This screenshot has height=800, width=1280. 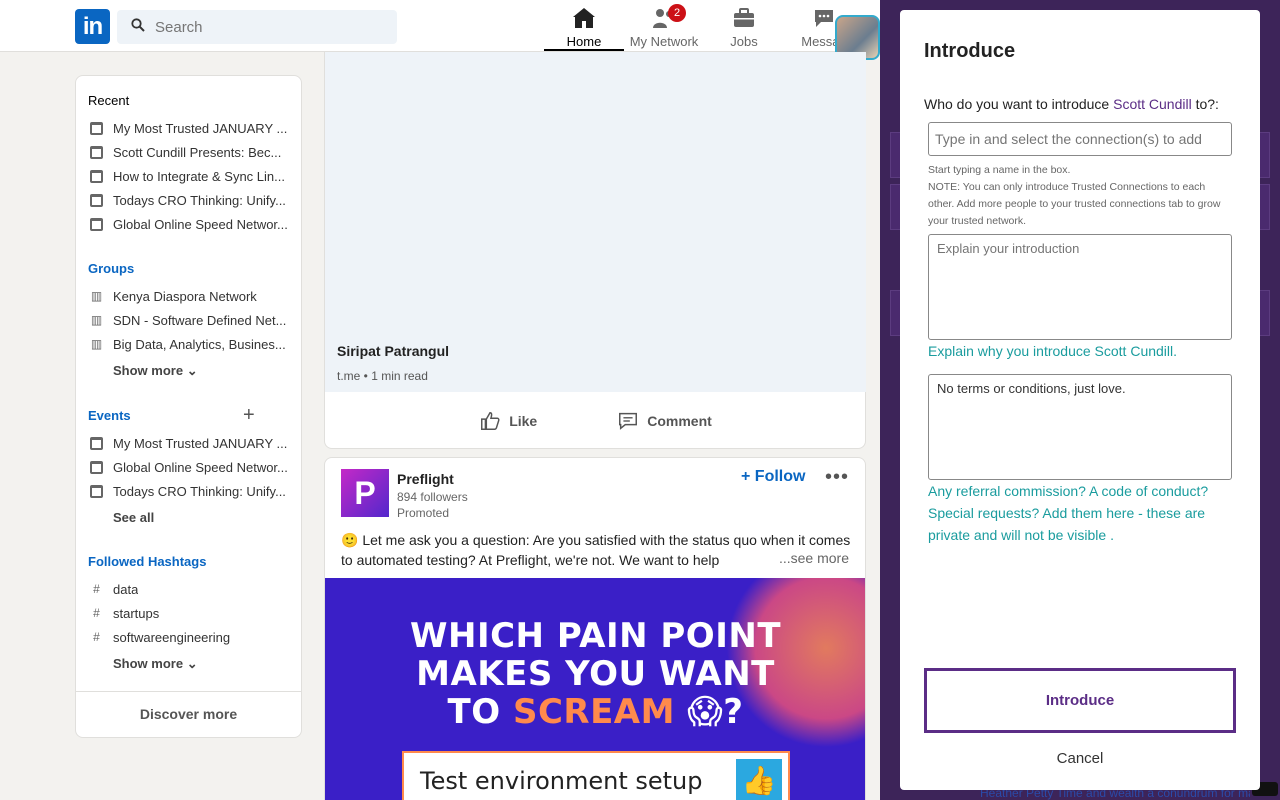 I want to click on like-button: Like, so click(x=508, y=421).